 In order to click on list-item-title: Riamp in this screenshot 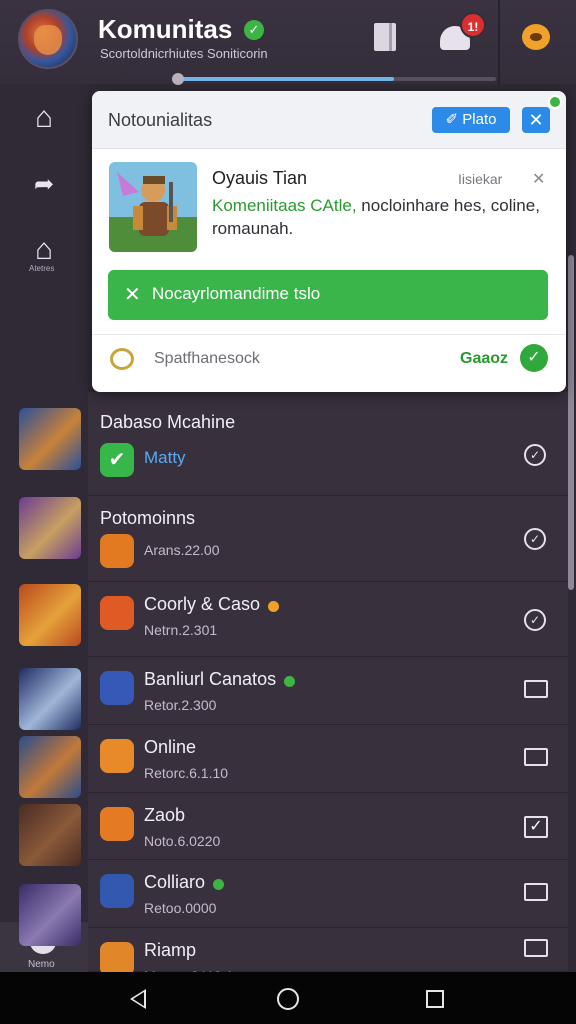, I will do `click(170, 950)`.